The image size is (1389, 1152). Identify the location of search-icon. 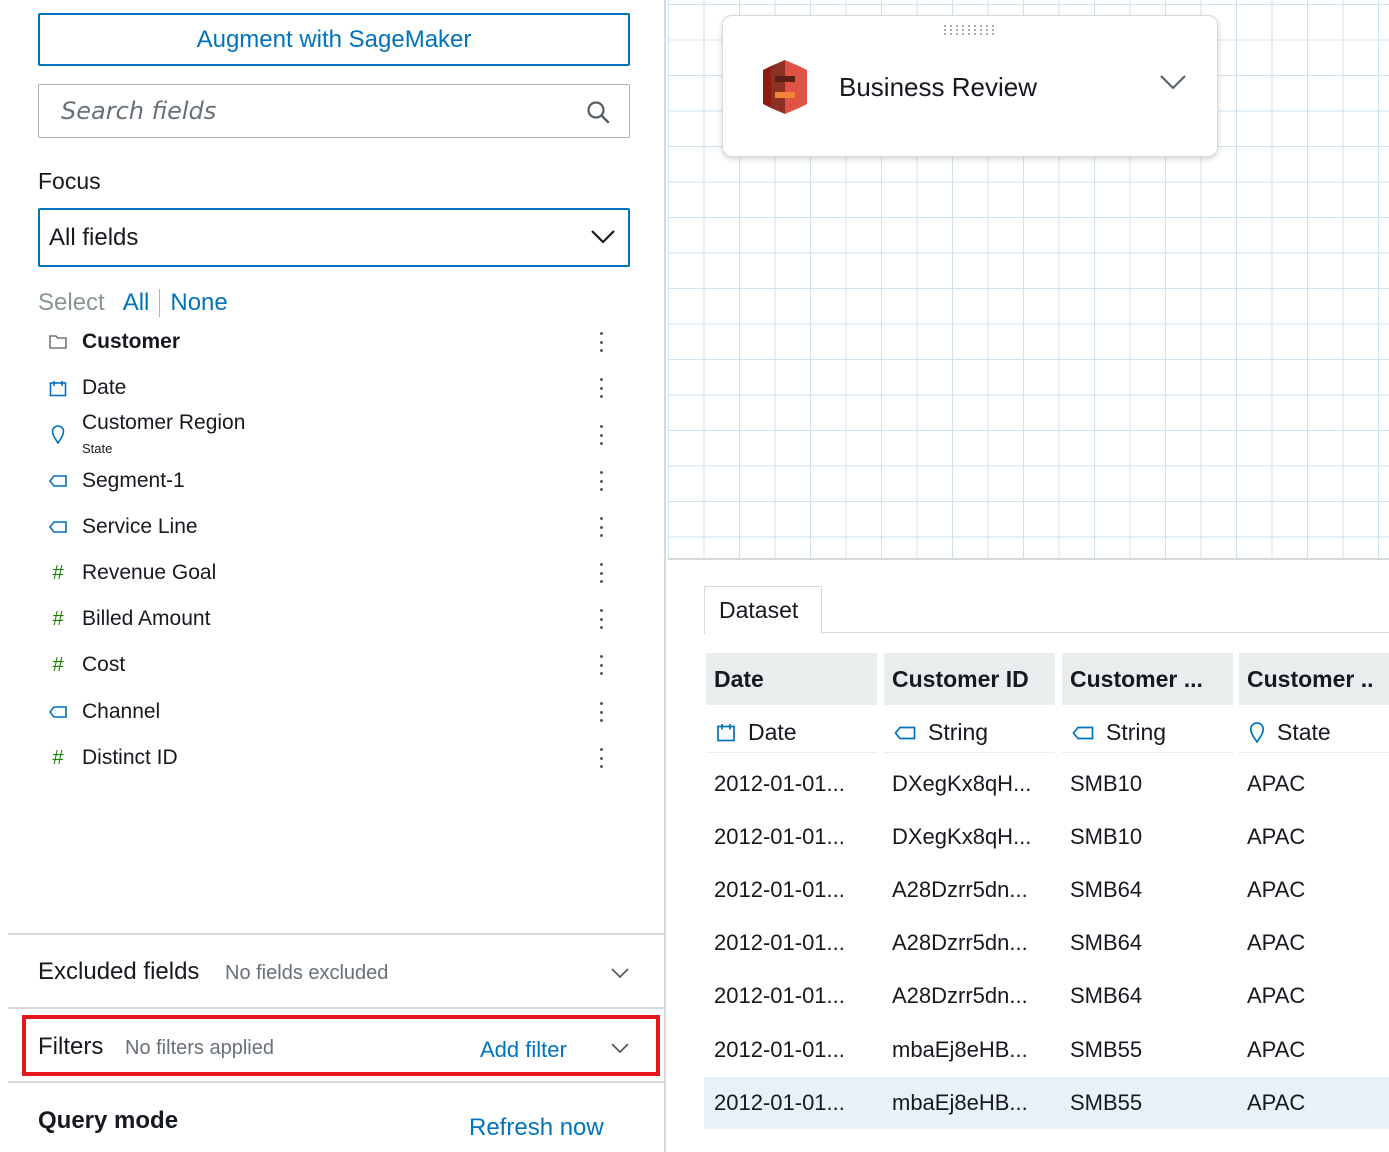
(598, 112).